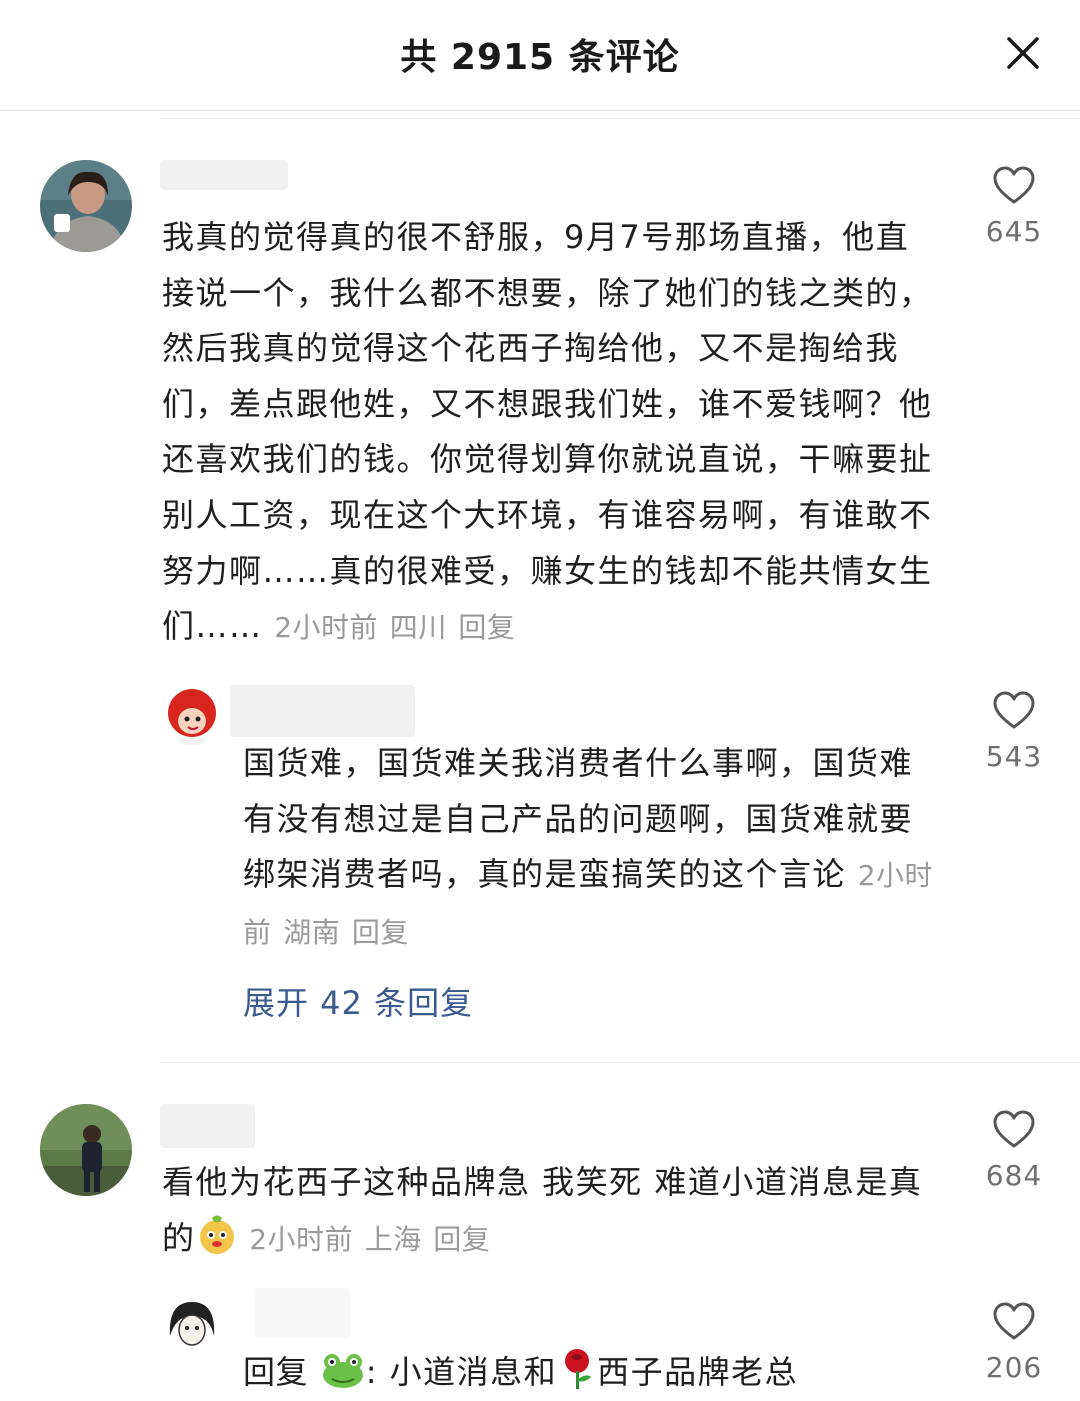 This screenshot has height=1401, width=1080. Describe the element at coordinates (312, 932) in the screenshot. I see `comment-location: 湖南` at that location.